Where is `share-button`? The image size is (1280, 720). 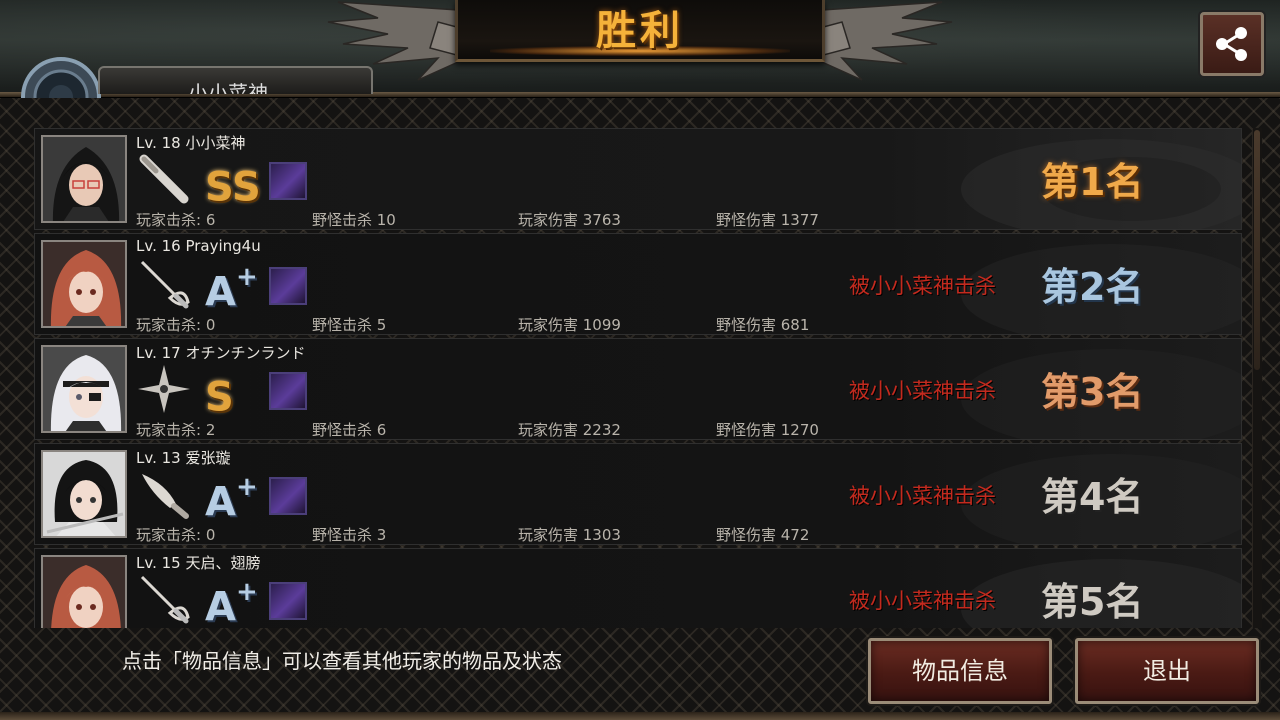
share-button is located at coordinates (1232, 44).